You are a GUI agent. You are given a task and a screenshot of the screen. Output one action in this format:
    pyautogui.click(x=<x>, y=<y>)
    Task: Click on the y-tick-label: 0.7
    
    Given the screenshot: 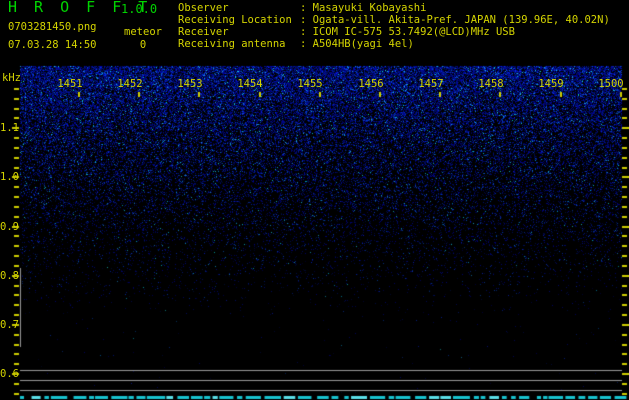 What is the action you would take?
    pyautogui.click(x=9, y=325)
    